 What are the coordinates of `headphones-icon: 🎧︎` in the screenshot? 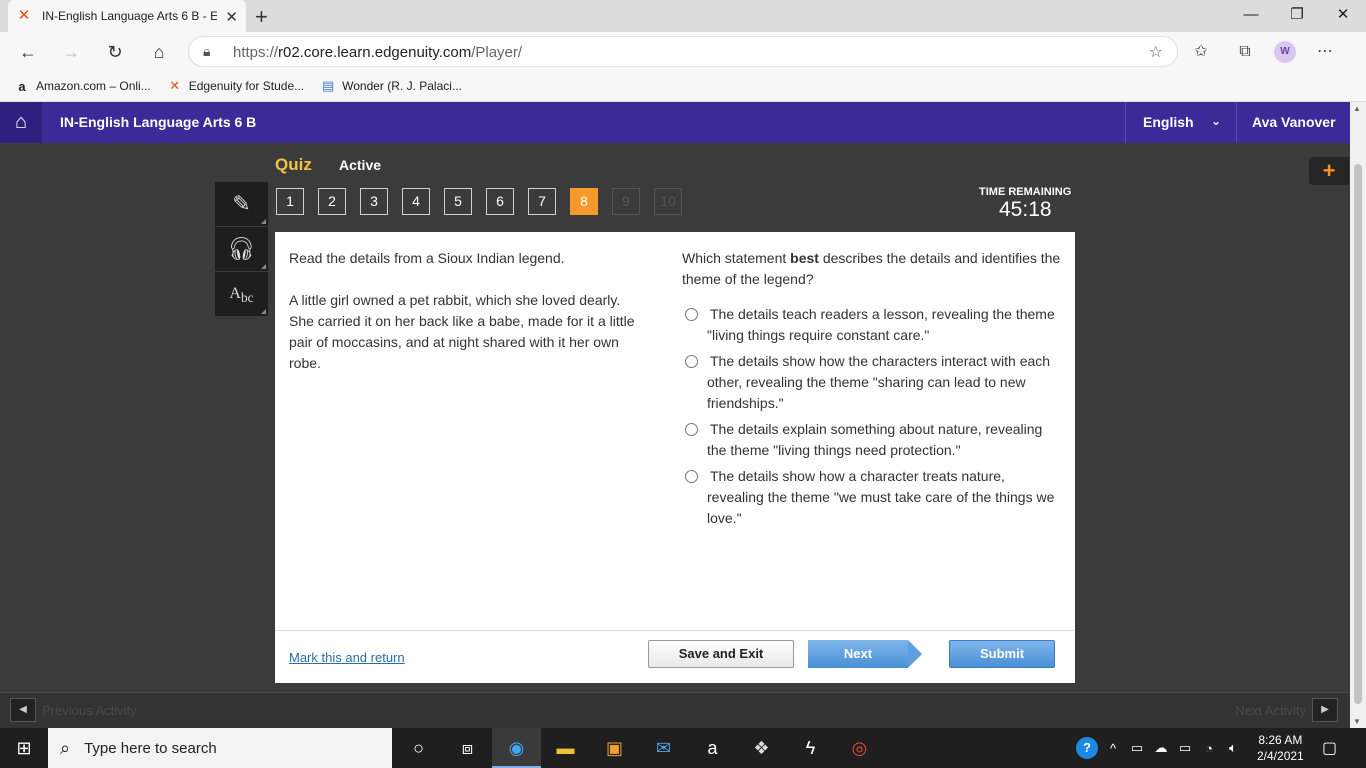 It's located at (241, 249).